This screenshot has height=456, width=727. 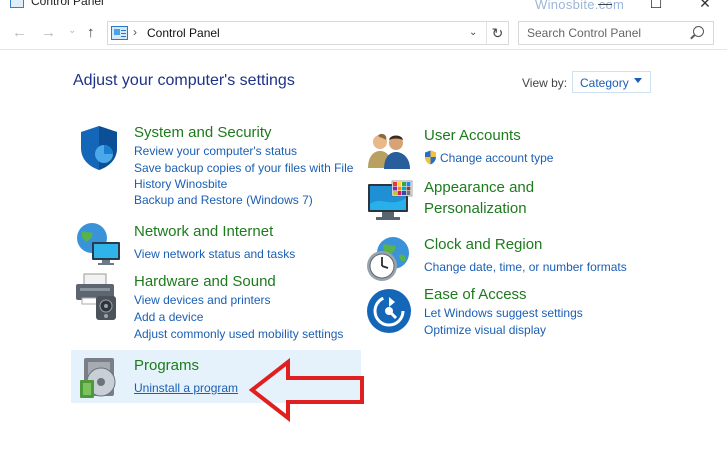 What do you see at coordinates (91, 32) in the screenshot?
I see `up-arrow-icon: ↑` at bounding box center [91, 32].